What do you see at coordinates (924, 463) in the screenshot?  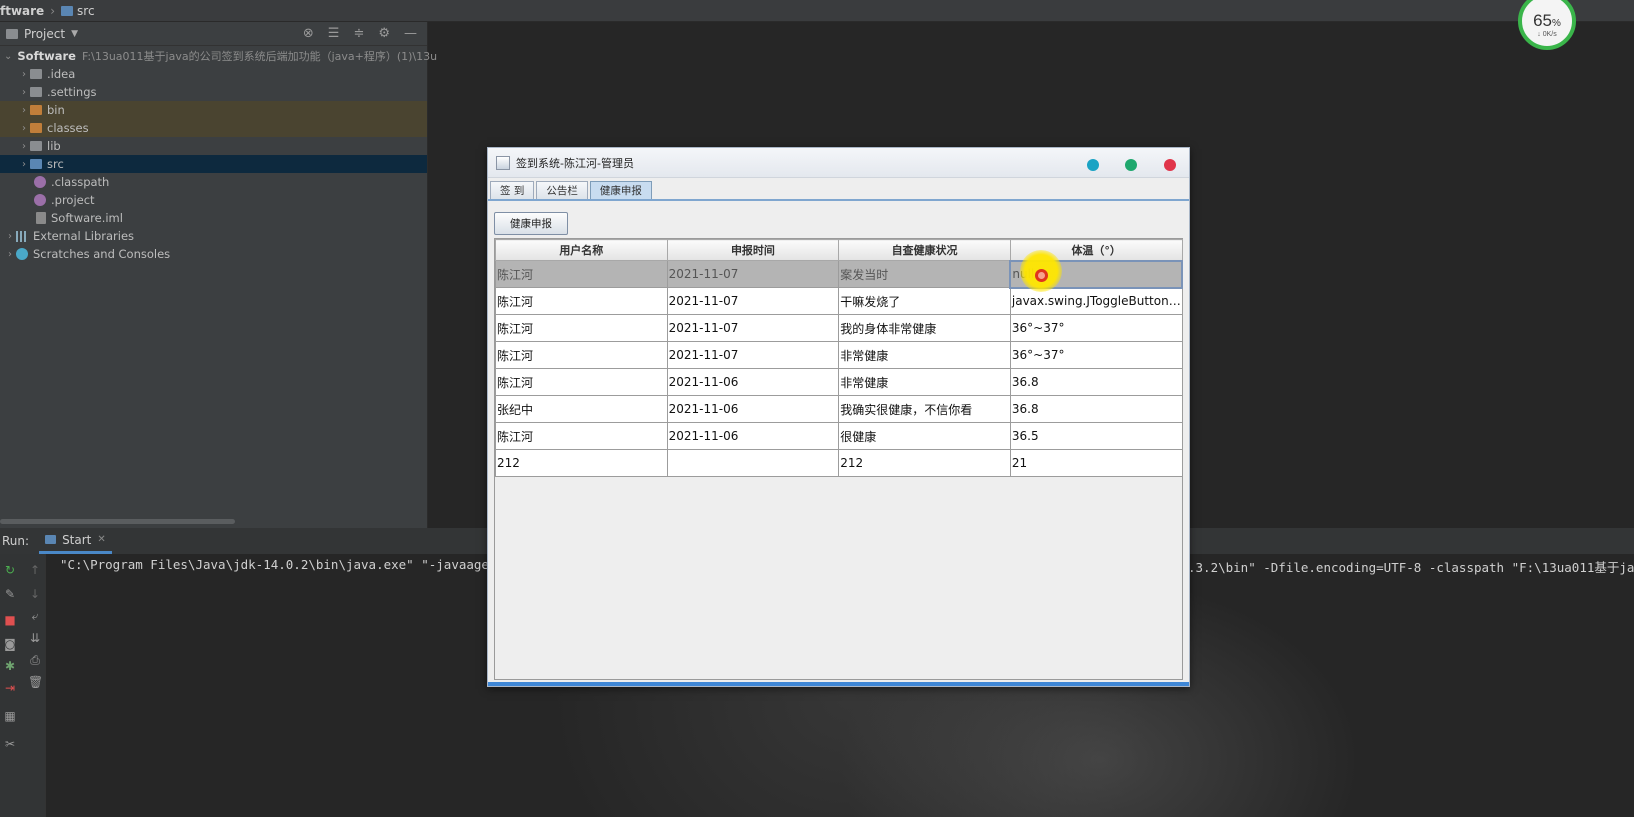 I see `cell-health-status: 212` at bounding box center [924, 463].